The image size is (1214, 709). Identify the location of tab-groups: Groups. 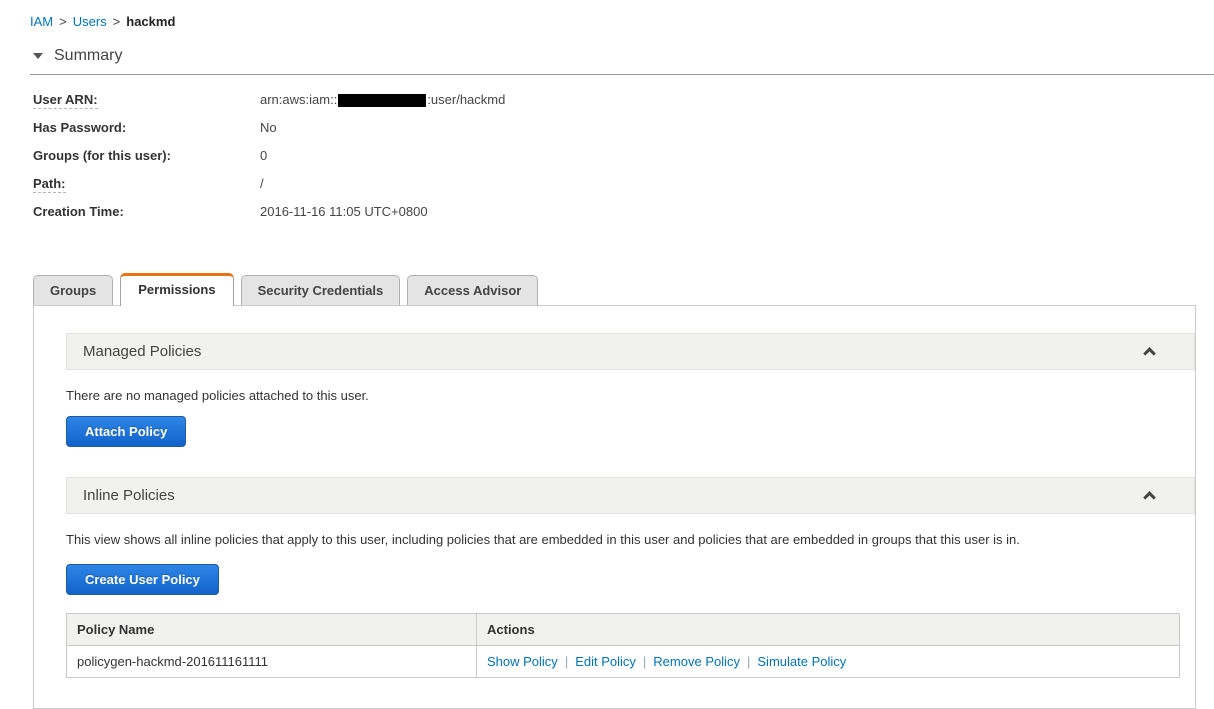
(73, 290).